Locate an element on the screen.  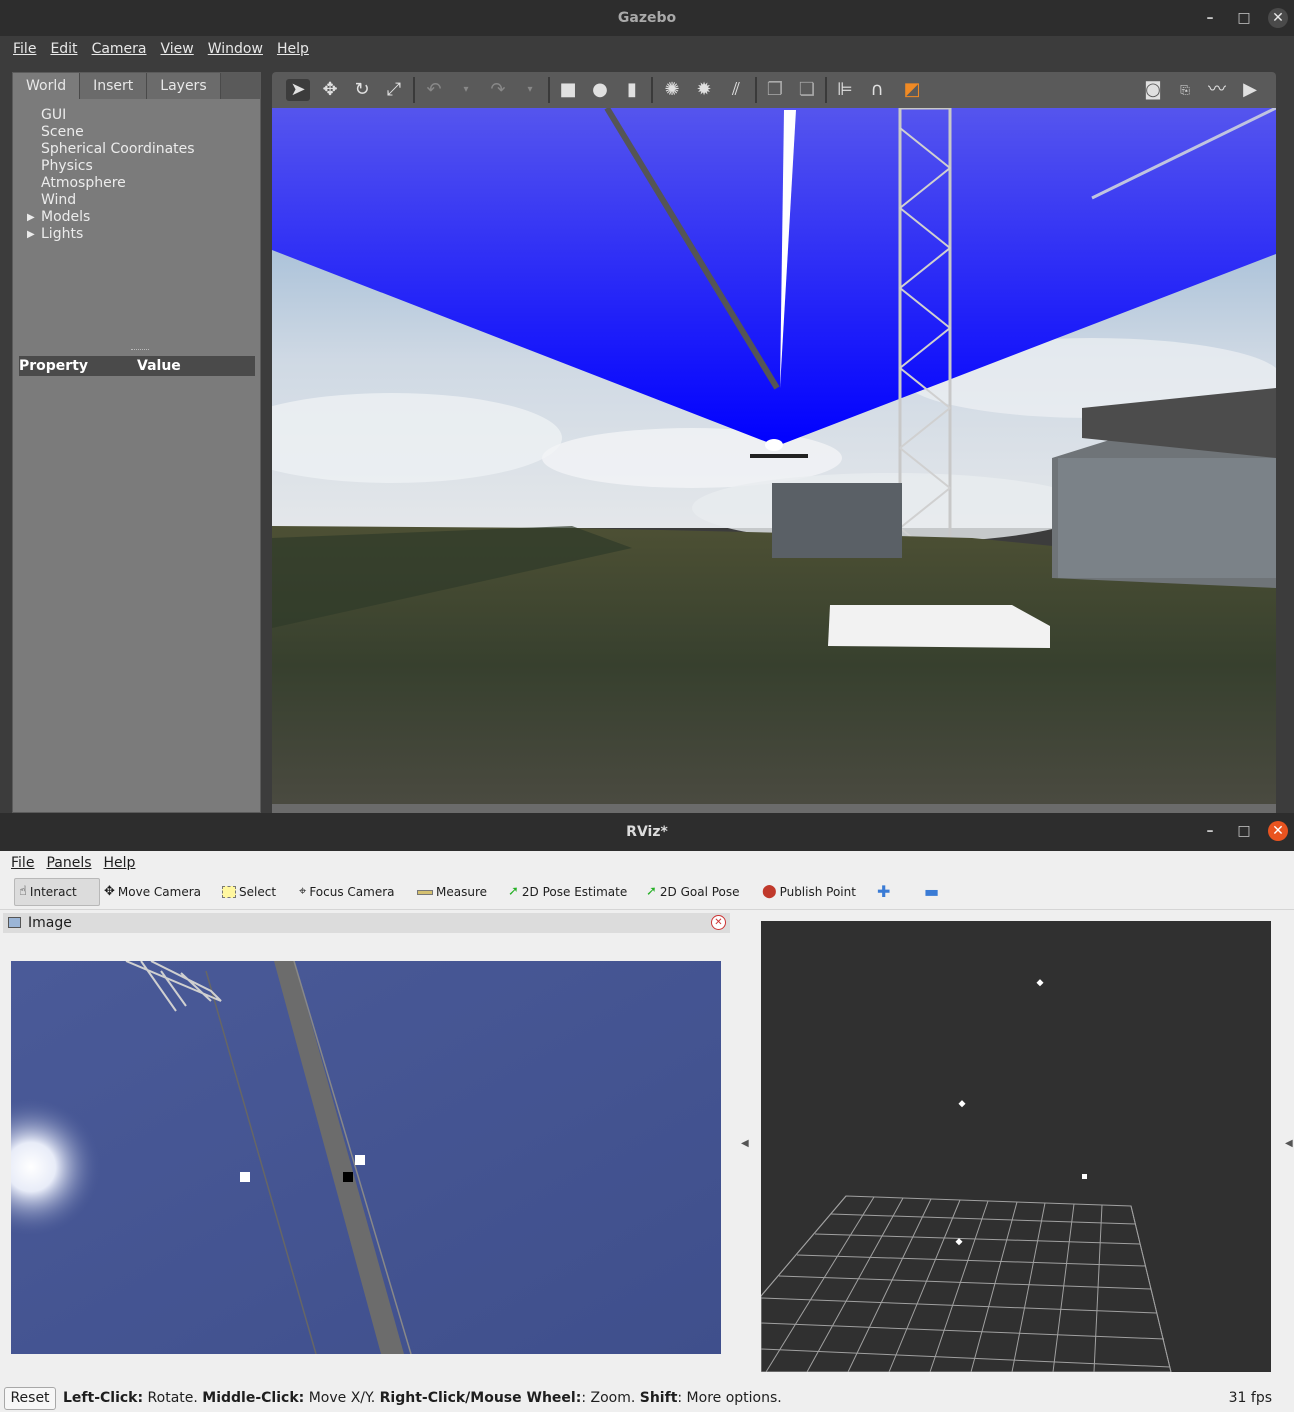
interact-button: ☝ Interact is located at coordinates (57, 892).